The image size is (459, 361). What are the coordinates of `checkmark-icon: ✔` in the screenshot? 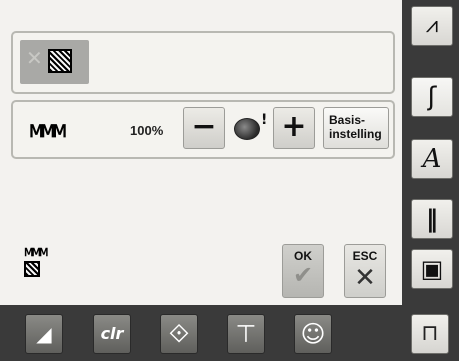 It's located at (303, 275).